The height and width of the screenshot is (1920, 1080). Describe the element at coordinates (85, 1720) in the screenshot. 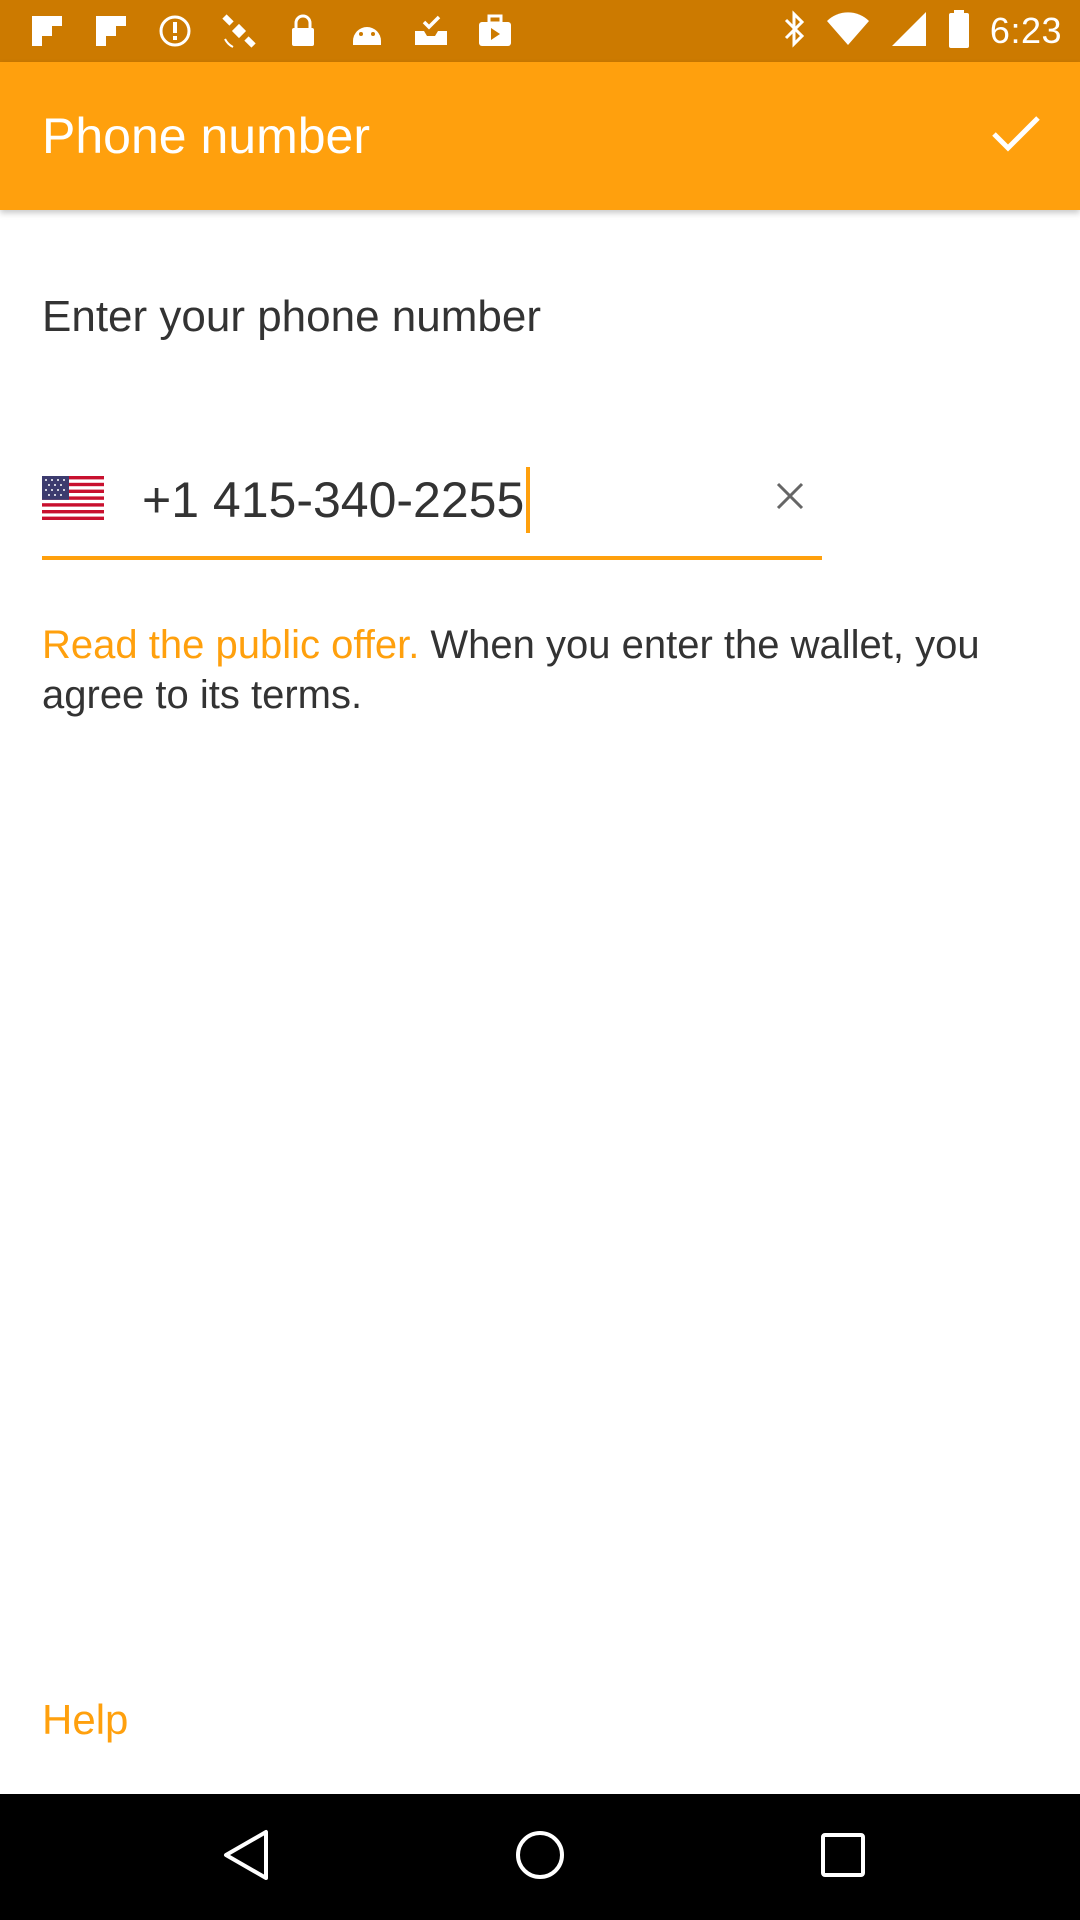

I see `help-link: Help` at that location.